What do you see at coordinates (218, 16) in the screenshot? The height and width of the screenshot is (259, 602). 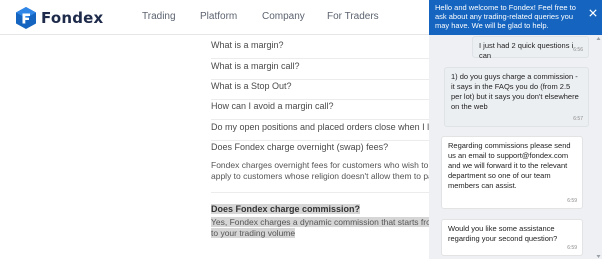 I see `nav-platform: Platform` at bounding box center [218, 16].